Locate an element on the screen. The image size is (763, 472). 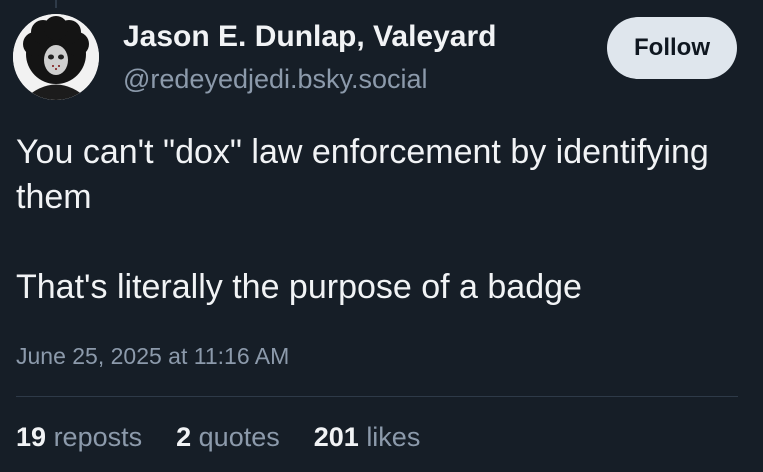
quotes-stat: 2 quotes is located at coordinates (228, 437).